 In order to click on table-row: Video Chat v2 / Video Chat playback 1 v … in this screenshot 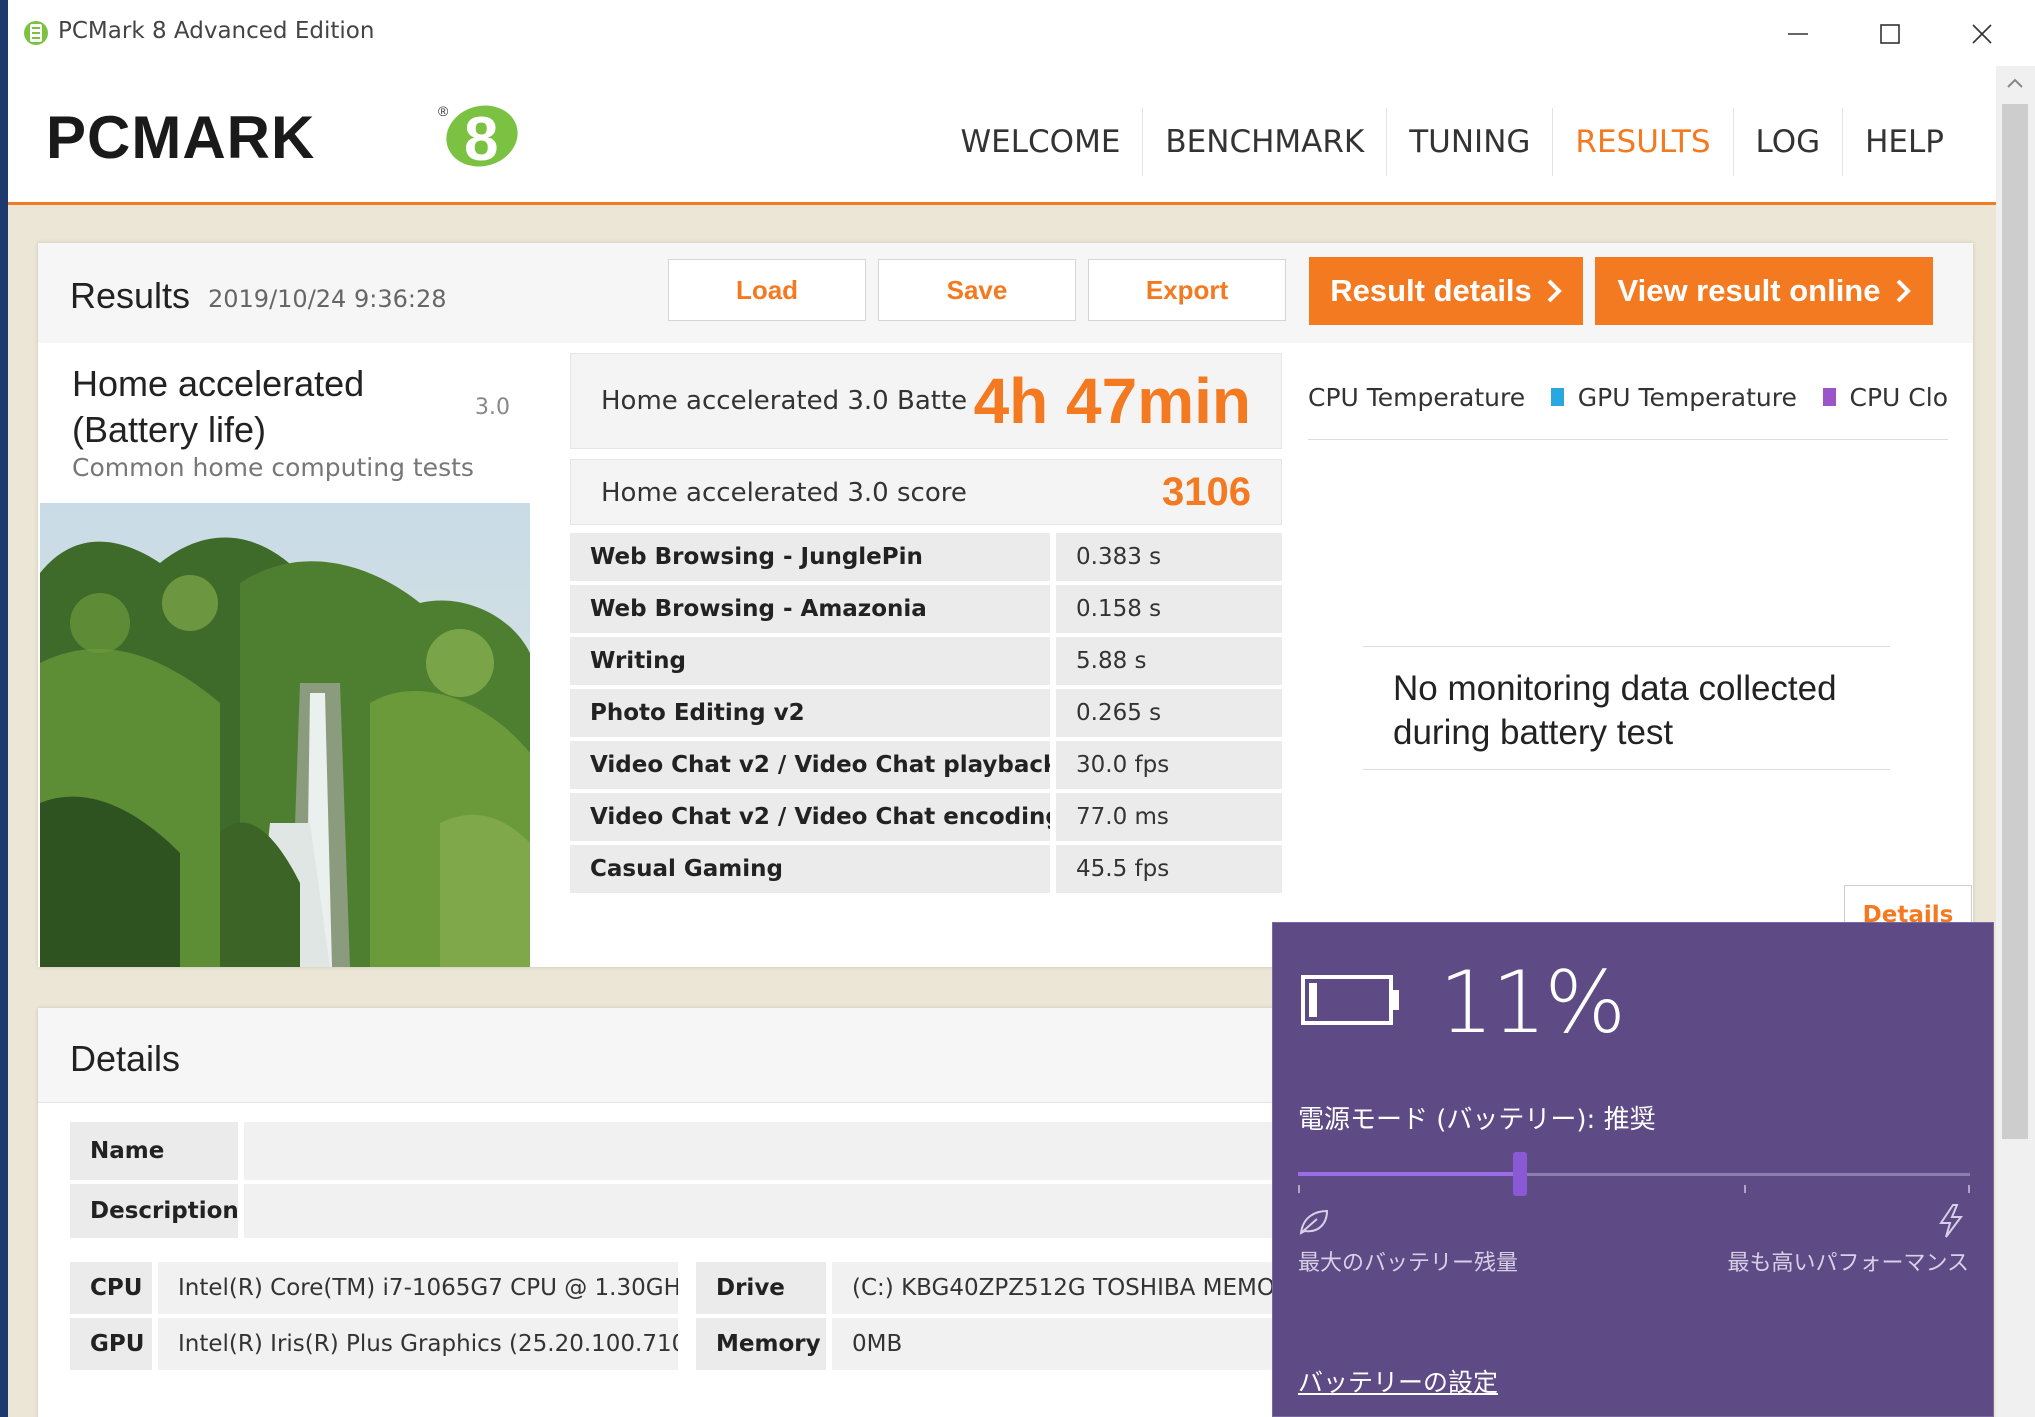, I will do `click(926, 765)`.